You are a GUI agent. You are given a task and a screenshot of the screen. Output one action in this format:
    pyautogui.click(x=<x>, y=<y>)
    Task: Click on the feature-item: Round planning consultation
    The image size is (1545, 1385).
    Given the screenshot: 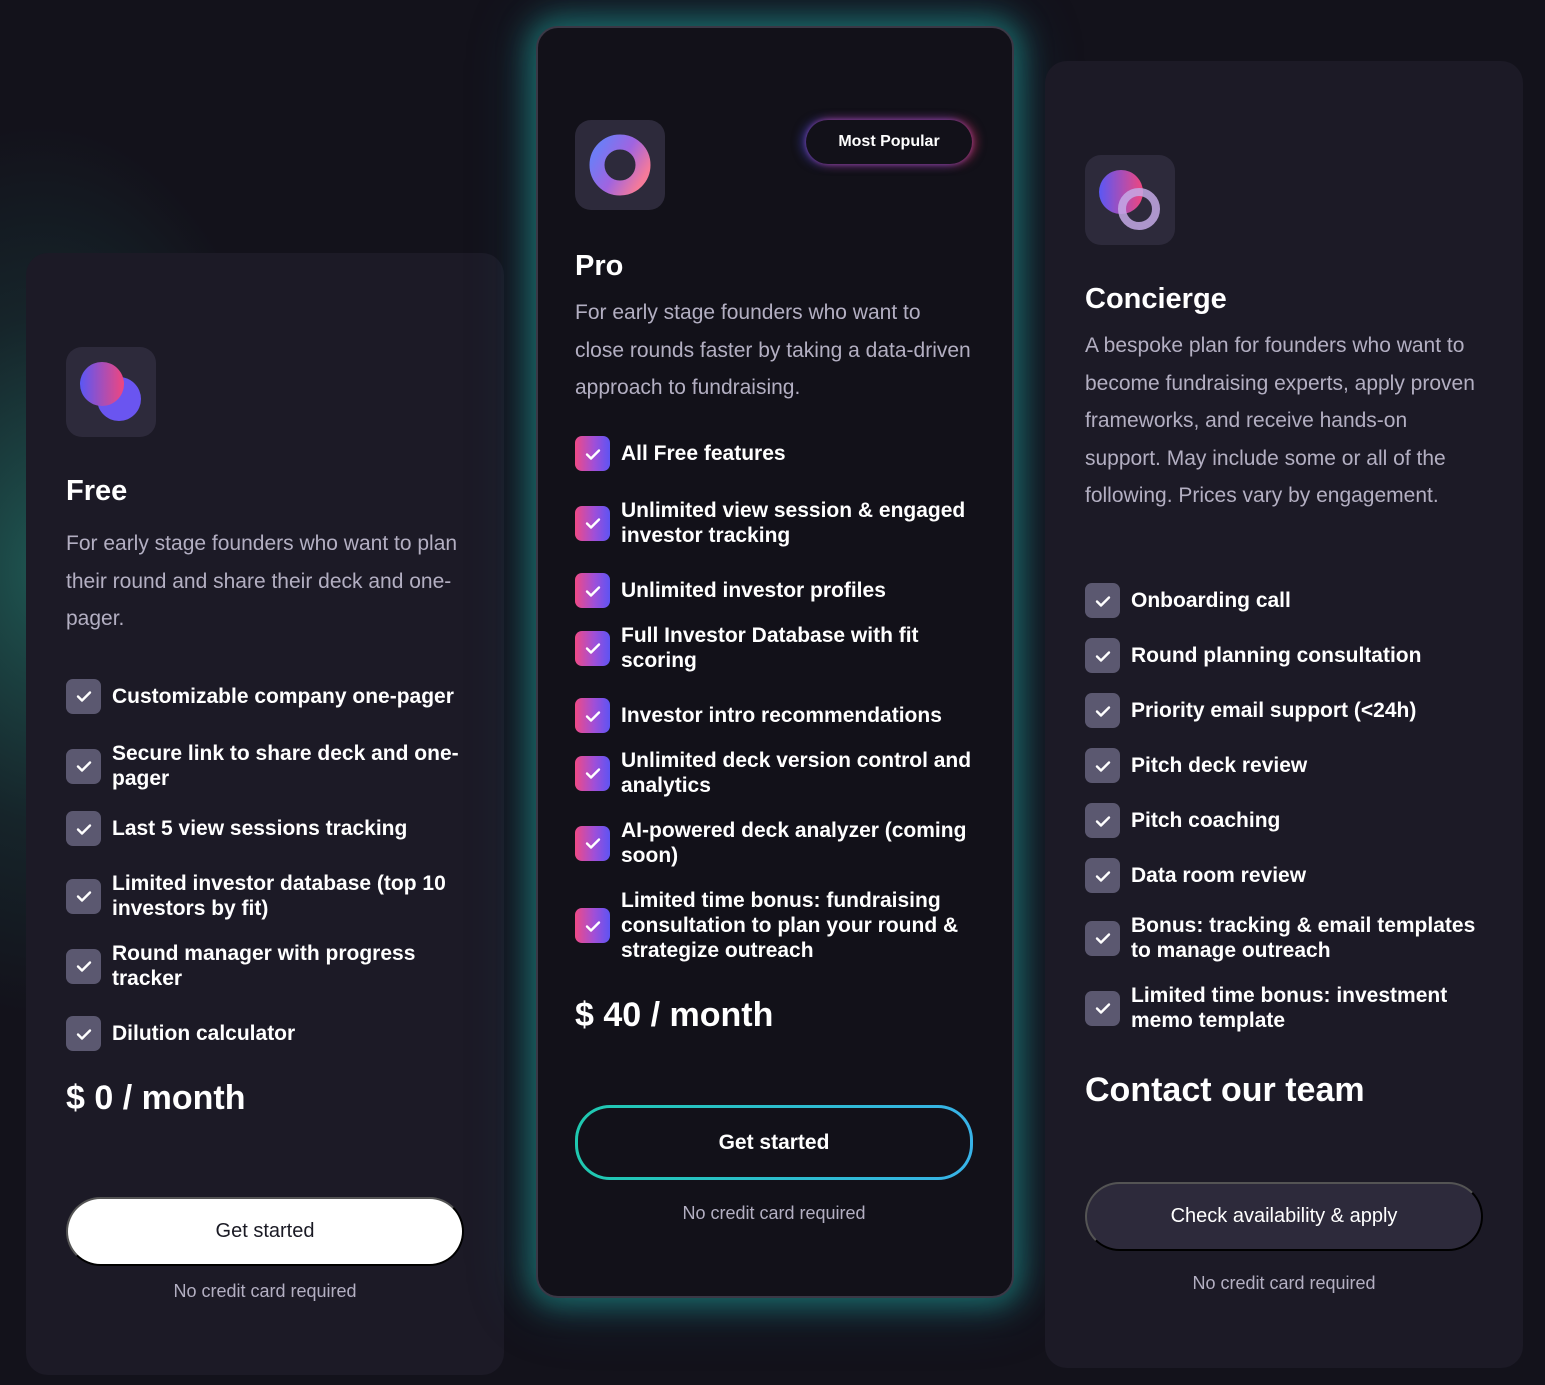 What is the action you would take?
    pyautogui.click(x=1290, y=655)
    